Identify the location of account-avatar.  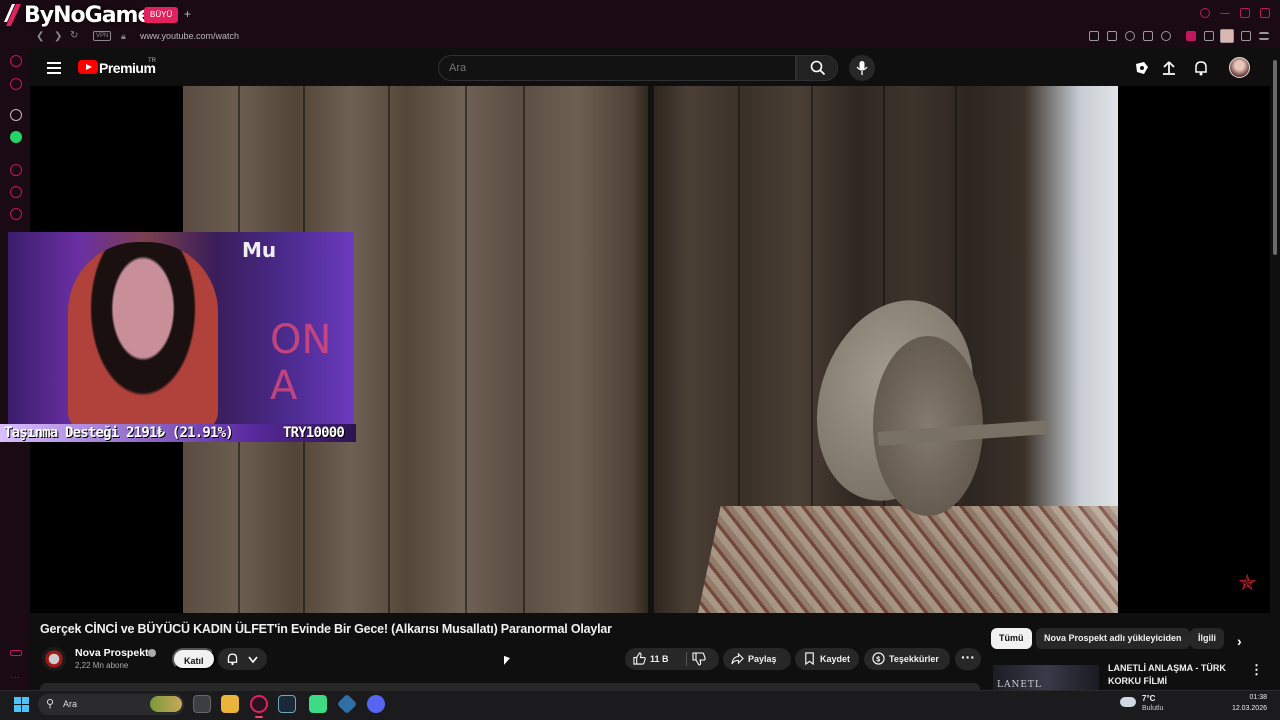
(1239, 67).